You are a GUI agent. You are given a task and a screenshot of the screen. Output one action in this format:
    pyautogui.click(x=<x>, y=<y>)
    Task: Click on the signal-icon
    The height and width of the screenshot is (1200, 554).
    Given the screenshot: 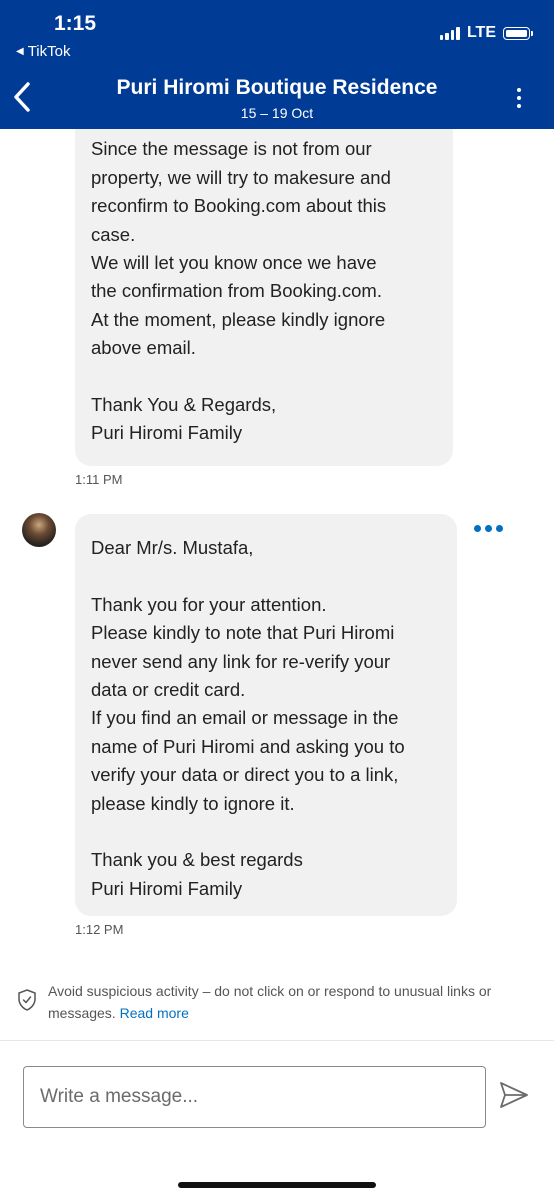 What is the action you would take?
    pyautogui.click(x=449, y=33)
    